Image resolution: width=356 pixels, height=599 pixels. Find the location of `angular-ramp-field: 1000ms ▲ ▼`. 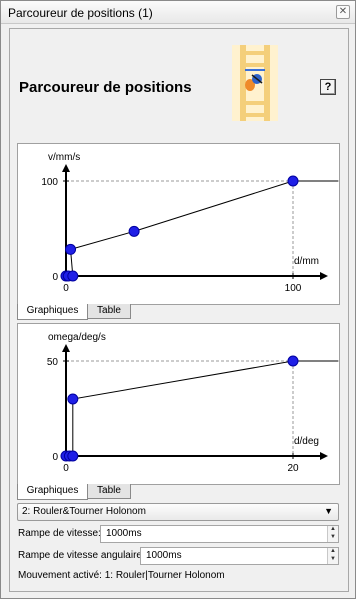

angular-ramp-field: 1000ms ▲ ▼ is located at coordinates (239, 556).